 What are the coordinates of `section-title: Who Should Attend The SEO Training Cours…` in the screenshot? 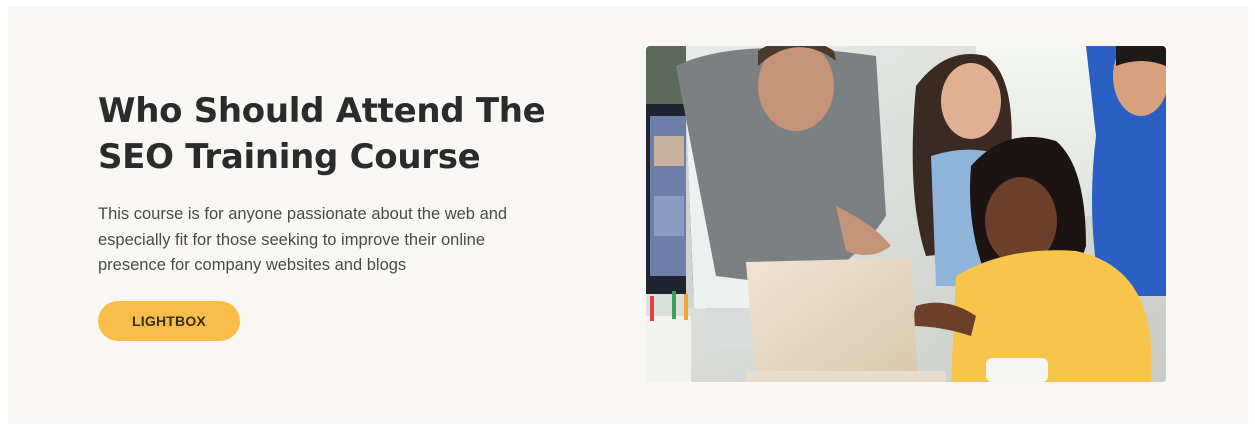 It's located at (322, 134).